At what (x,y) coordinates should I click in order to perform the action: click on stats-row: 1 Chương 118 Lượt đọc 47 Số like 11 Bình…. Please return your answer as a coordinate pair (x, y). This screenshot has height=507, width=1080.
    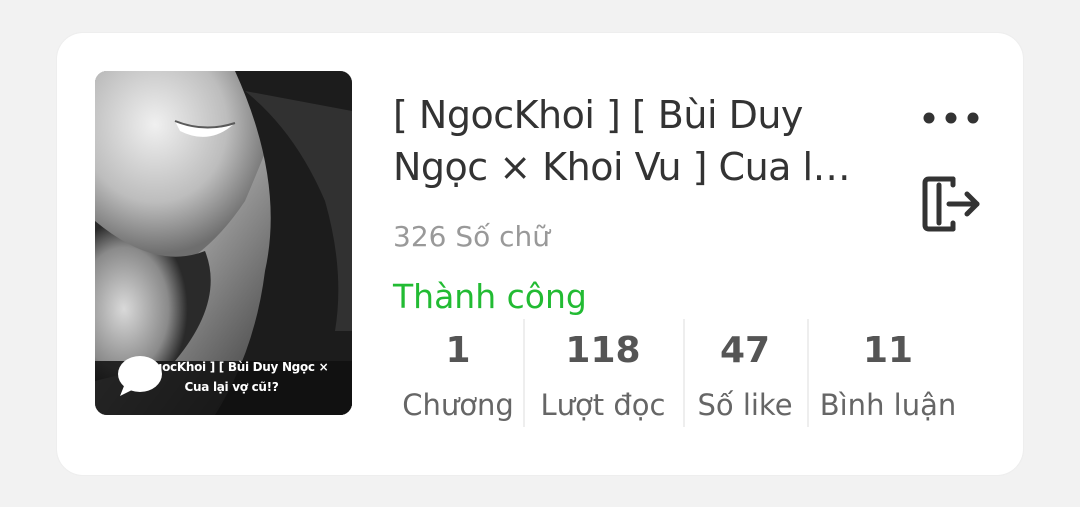
    Looking at the image, I should click on (681, 374).